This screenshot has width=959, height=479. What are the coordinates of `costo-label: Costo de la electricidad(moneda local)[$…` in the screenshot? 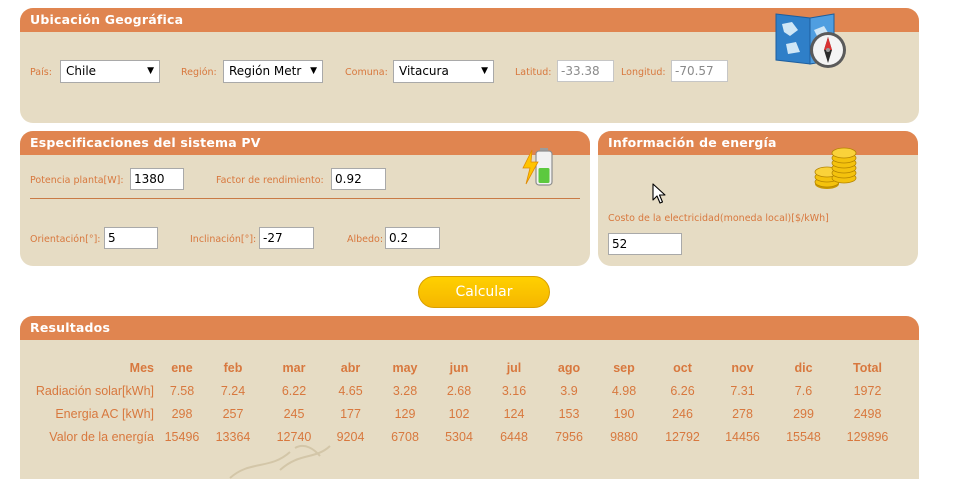 It's located at (718, 218).